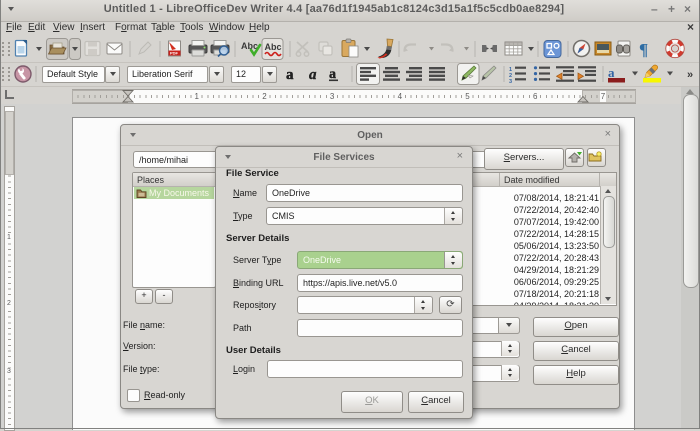 This screenshot has width=700, height=431. What do you see at coordinates (510, 82) in the screenshot?
I see `svg-text: 3` at bounding box center [510, 82].